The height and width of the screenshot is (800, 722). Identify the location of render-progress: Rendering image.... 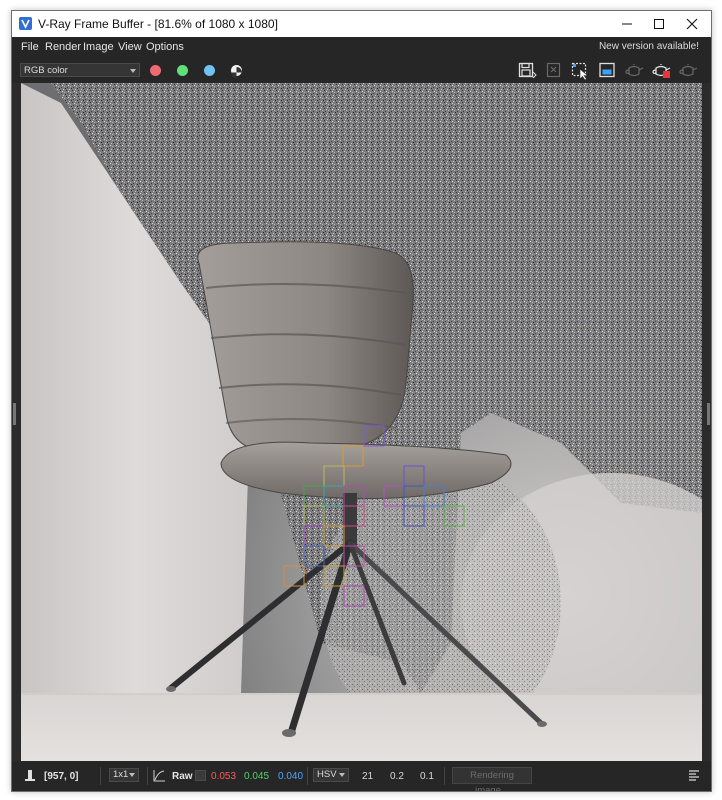
(492, 779).